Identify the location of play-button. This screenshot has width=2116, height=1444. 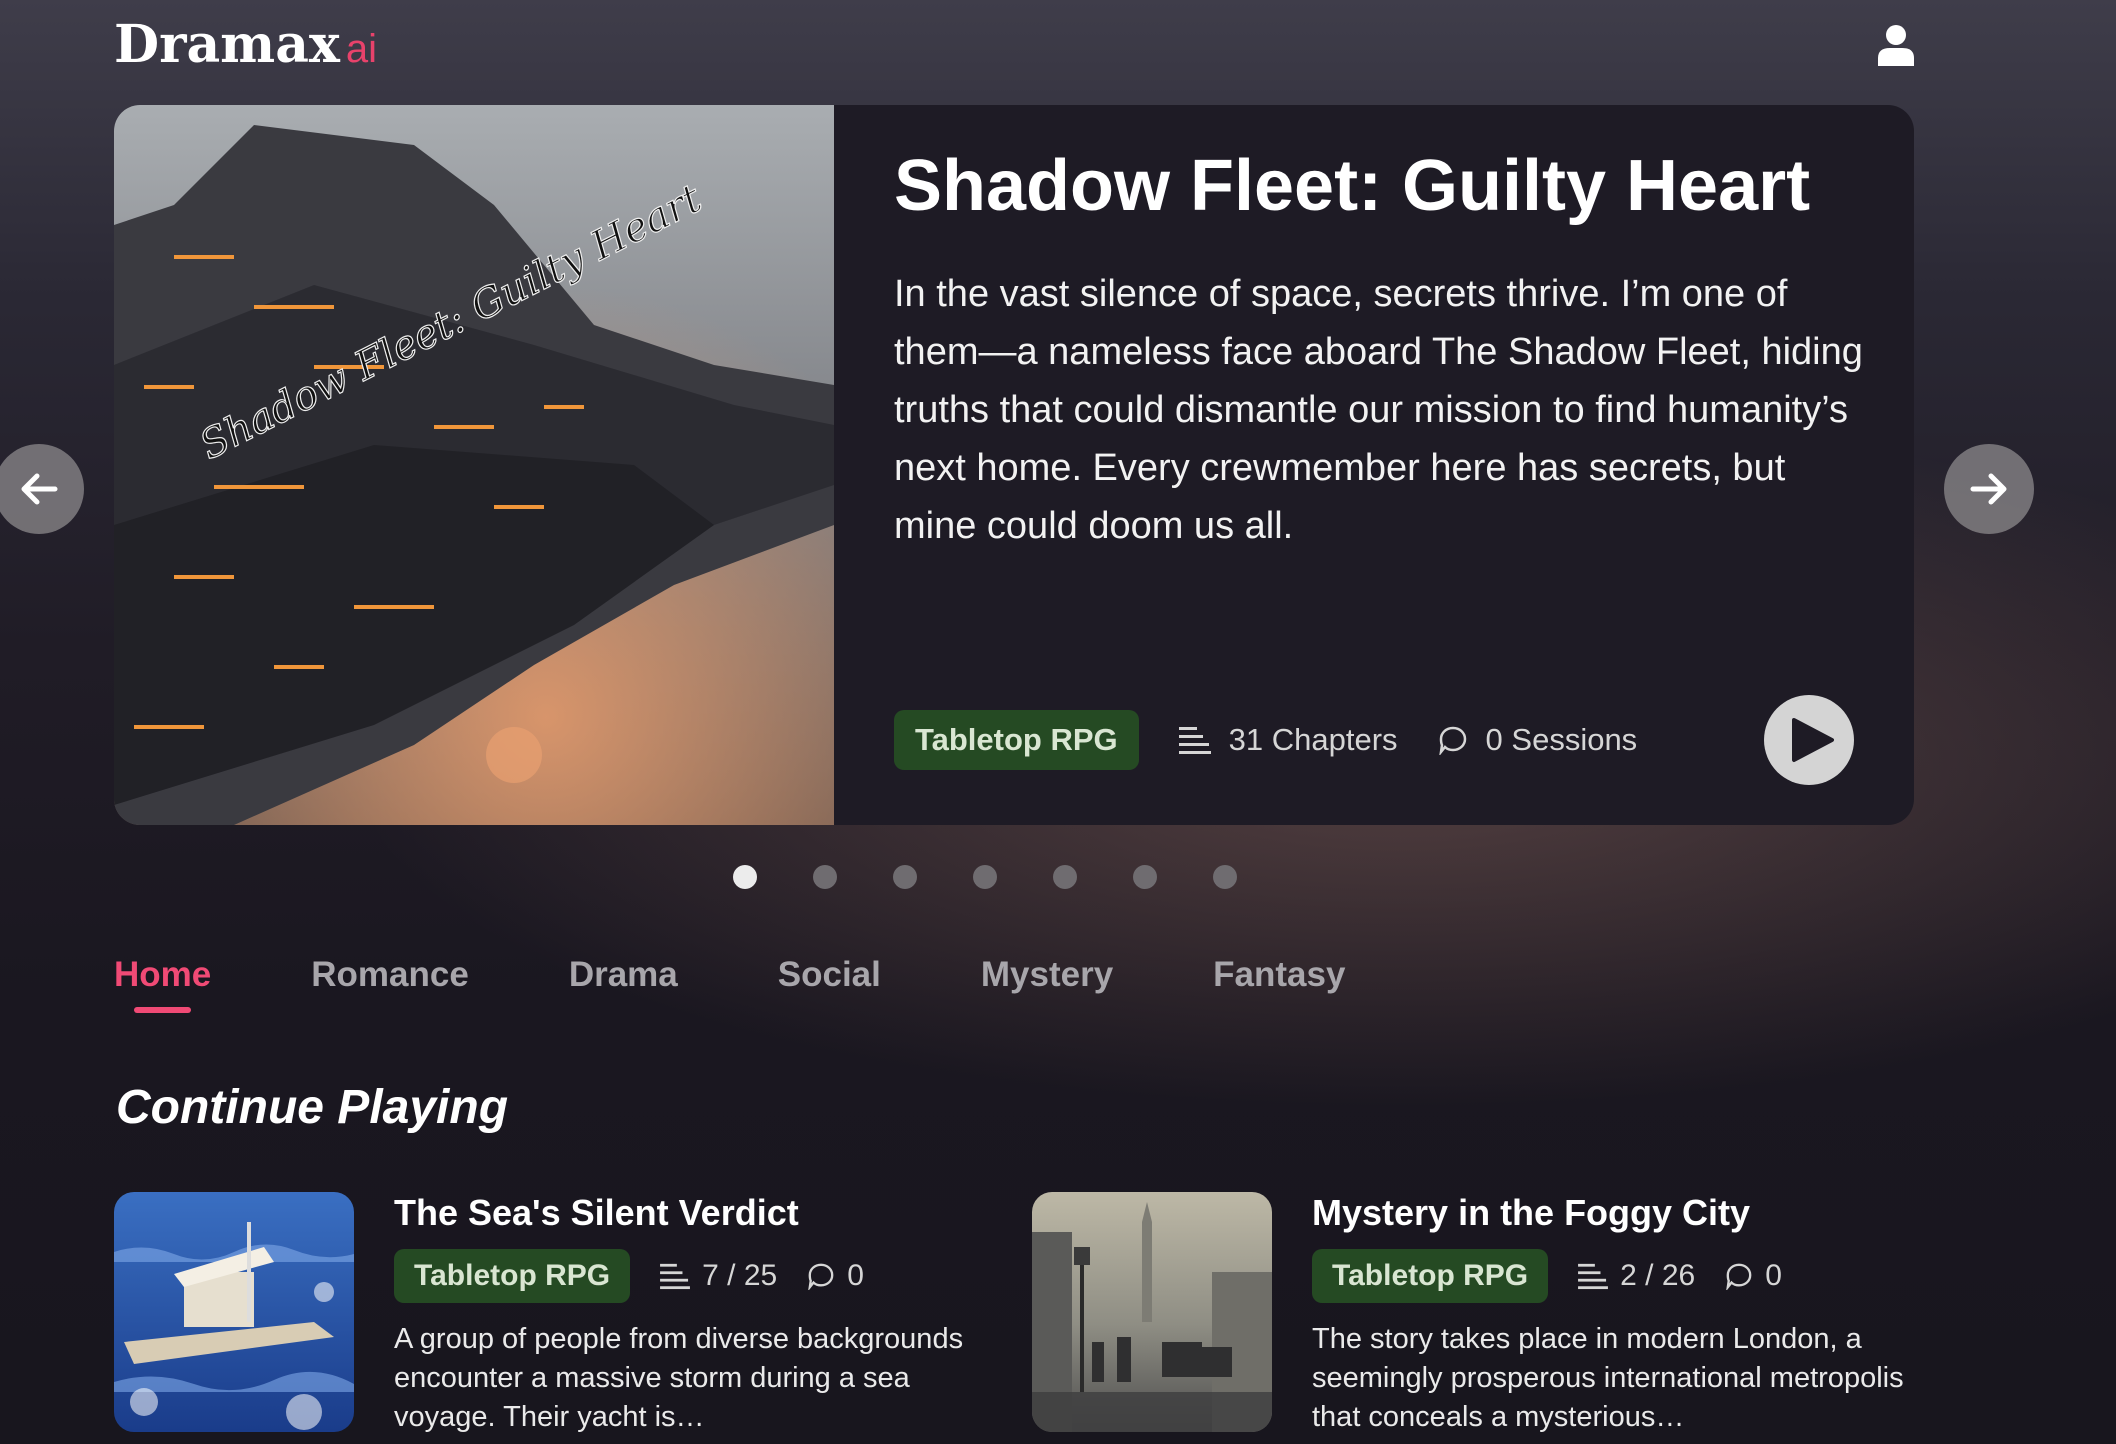
(1809, 740).